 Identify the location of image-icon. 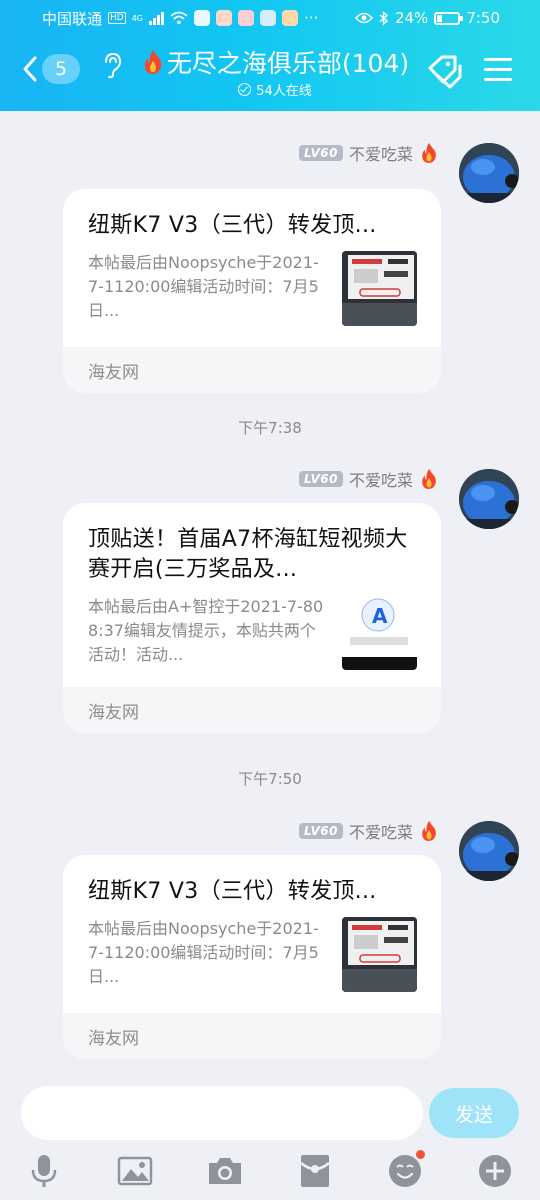
(135, 1171).